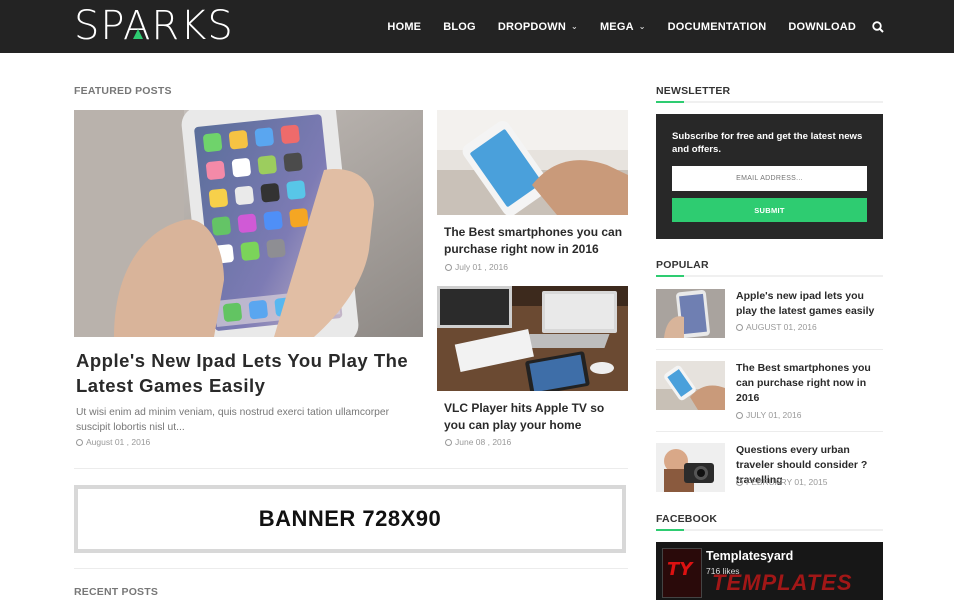 The height and width of the screenshot is (600, 954). I want to click on search-icon, so click(878, 26).